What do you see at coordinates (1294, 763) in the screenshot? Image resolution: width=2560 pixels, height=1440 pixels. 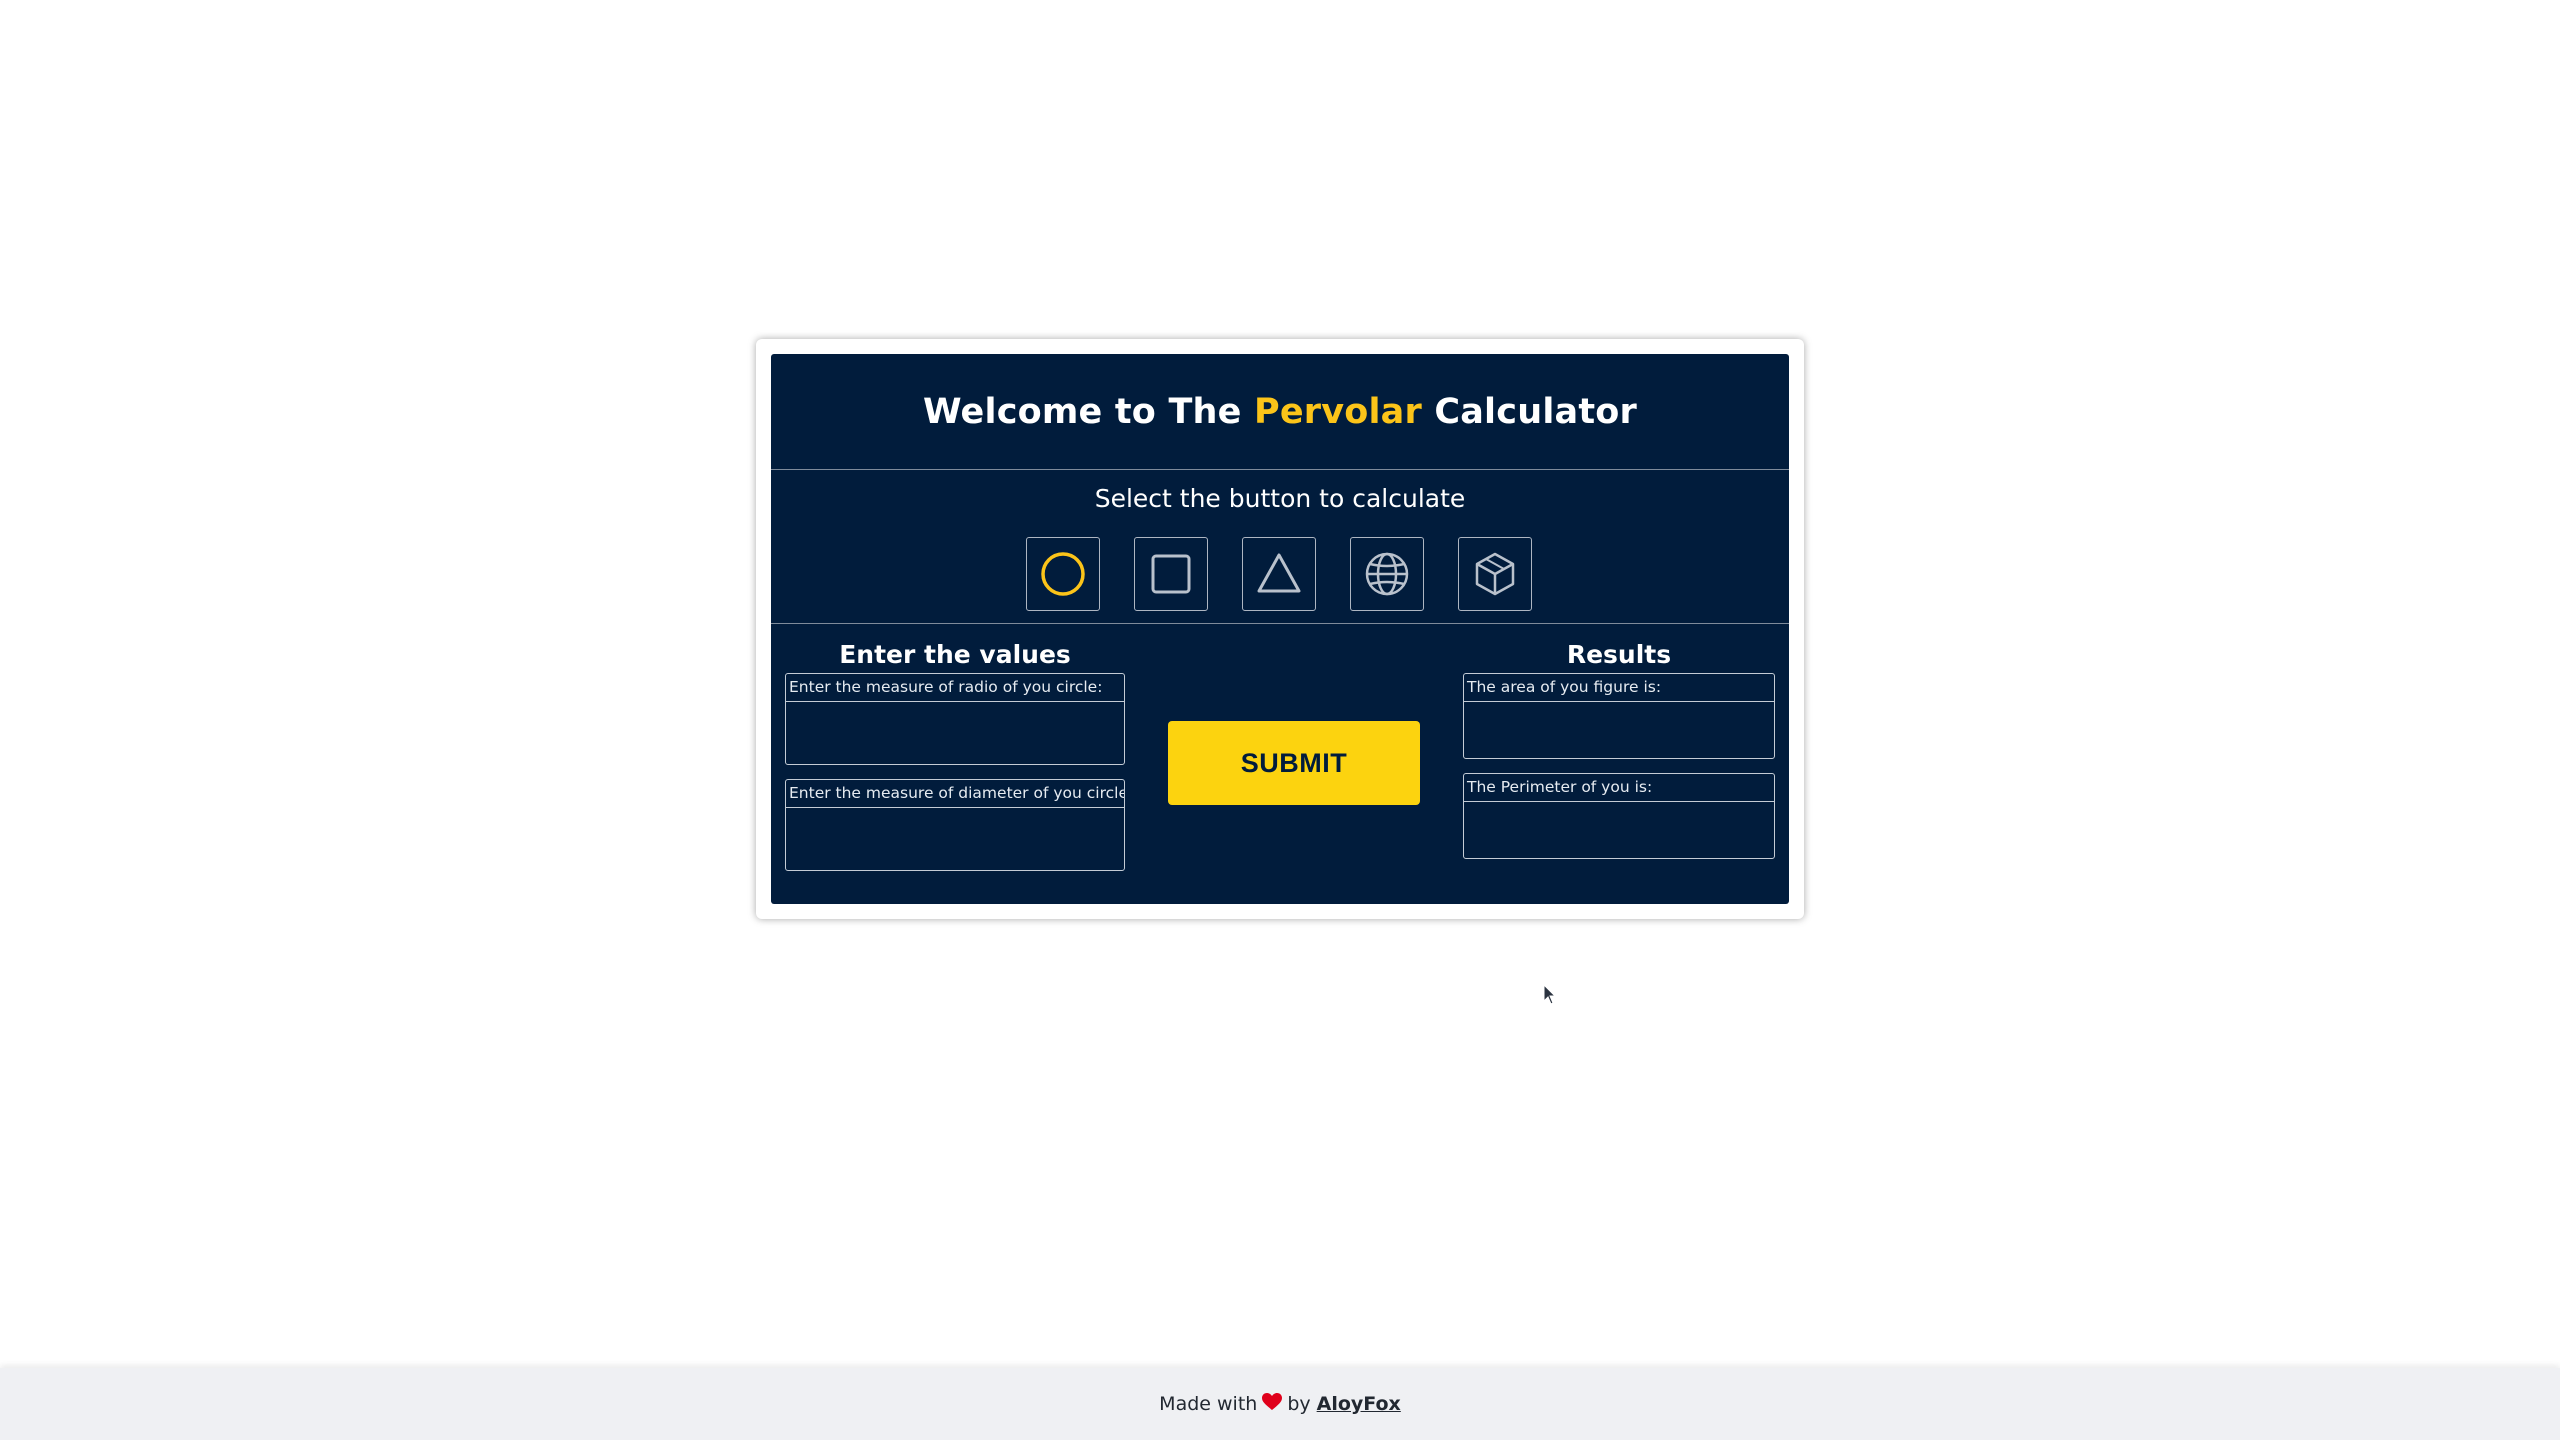 I see `submit-button: SUBMIT` at bounding box center [1294, 763].